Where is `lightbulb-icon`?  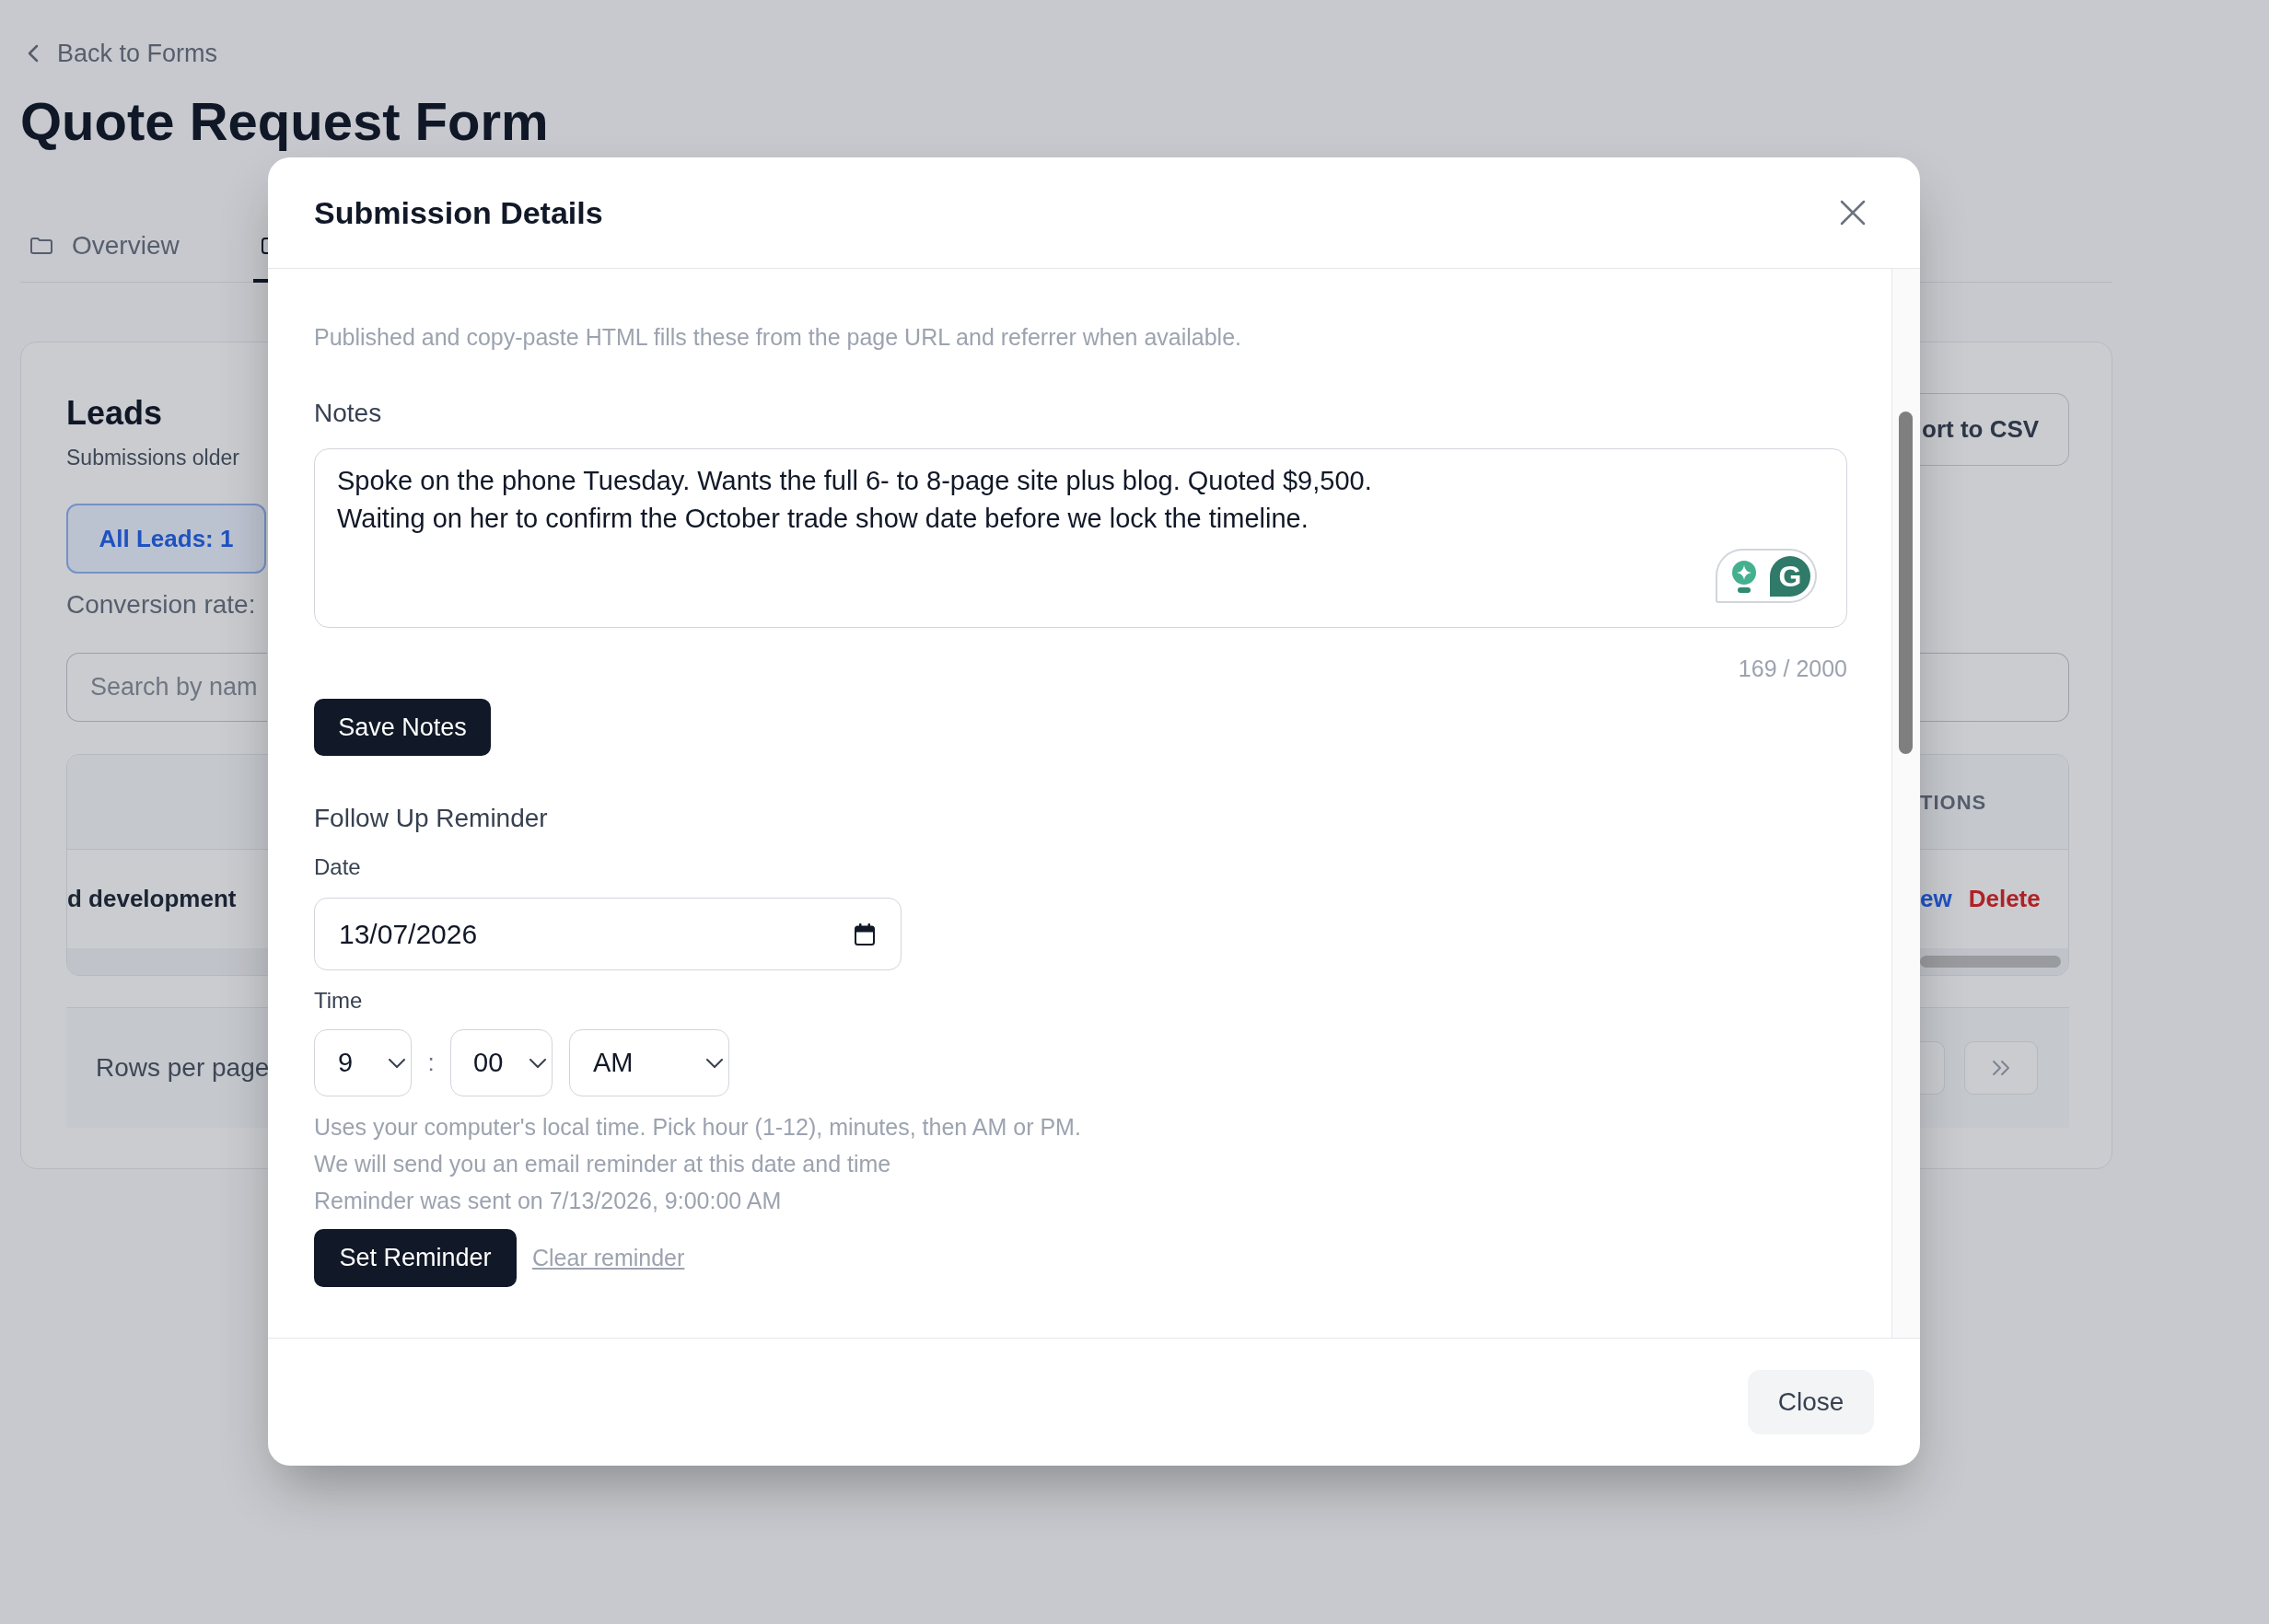 lightbulb-icon is located at coordinates (1744, 576).